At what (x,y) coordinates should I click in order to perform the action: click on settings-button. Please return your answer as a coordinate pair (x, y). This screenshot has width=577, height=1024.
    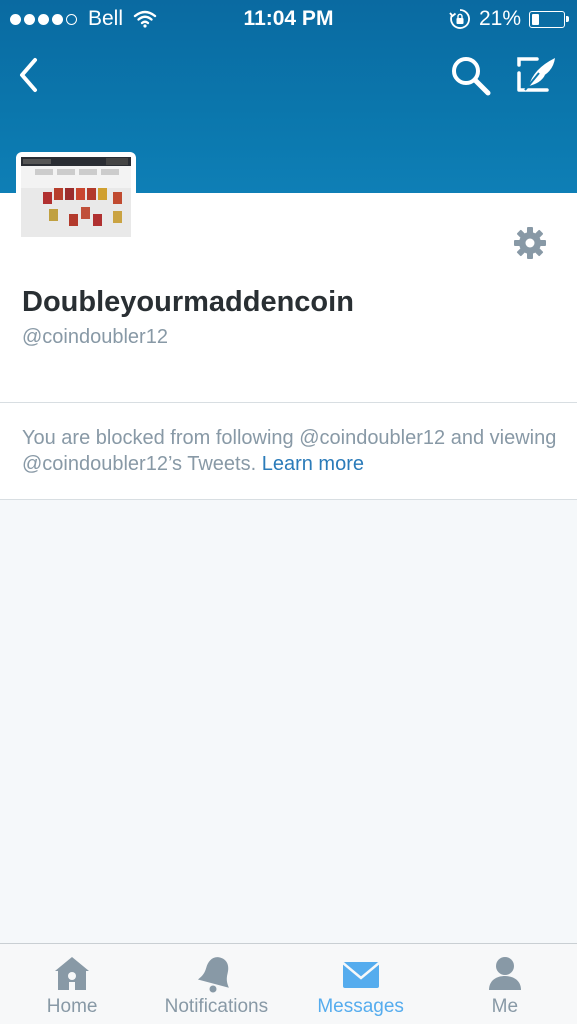
    Looking at the image, I should click on (530, 243).